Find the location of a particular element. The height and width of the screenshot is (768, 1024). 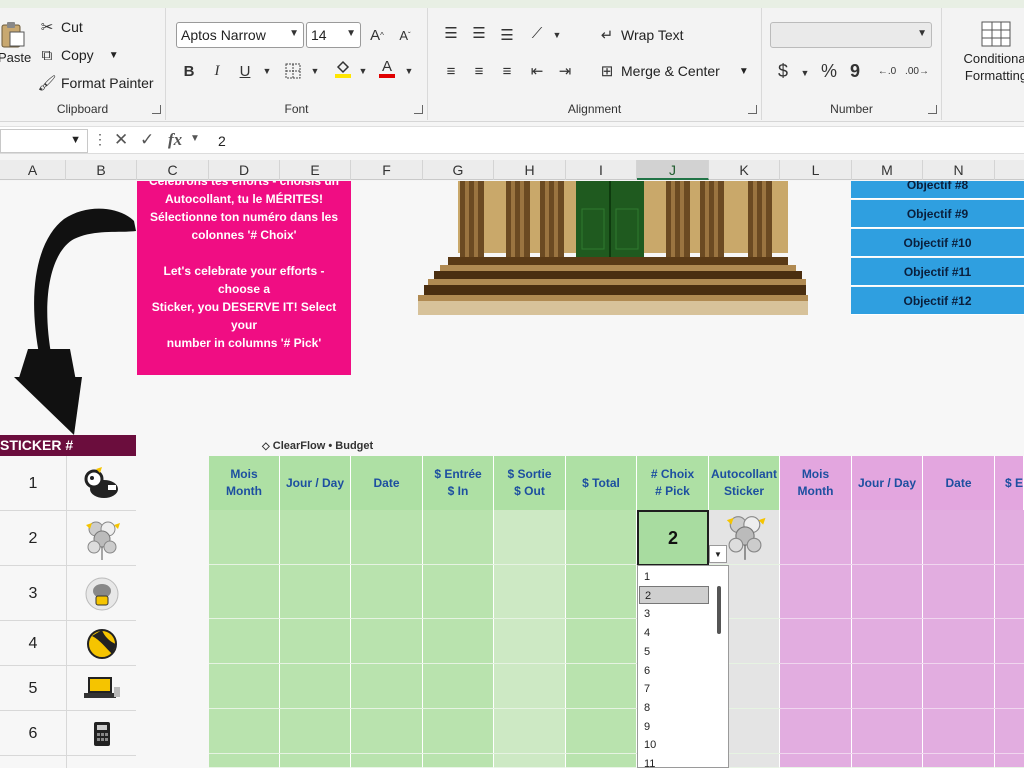

number-format-select: ▼ is located at coordinates (851, 35).